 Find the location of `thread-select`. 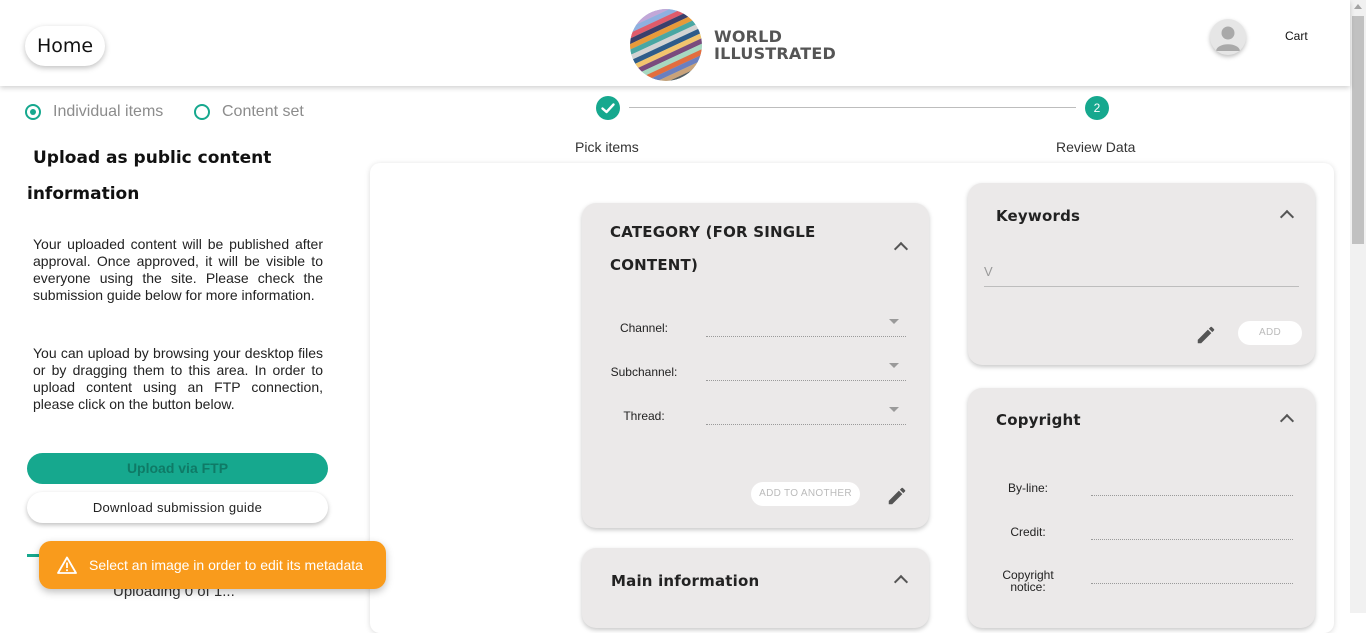

thread-select is located at coordinates (806, 424).